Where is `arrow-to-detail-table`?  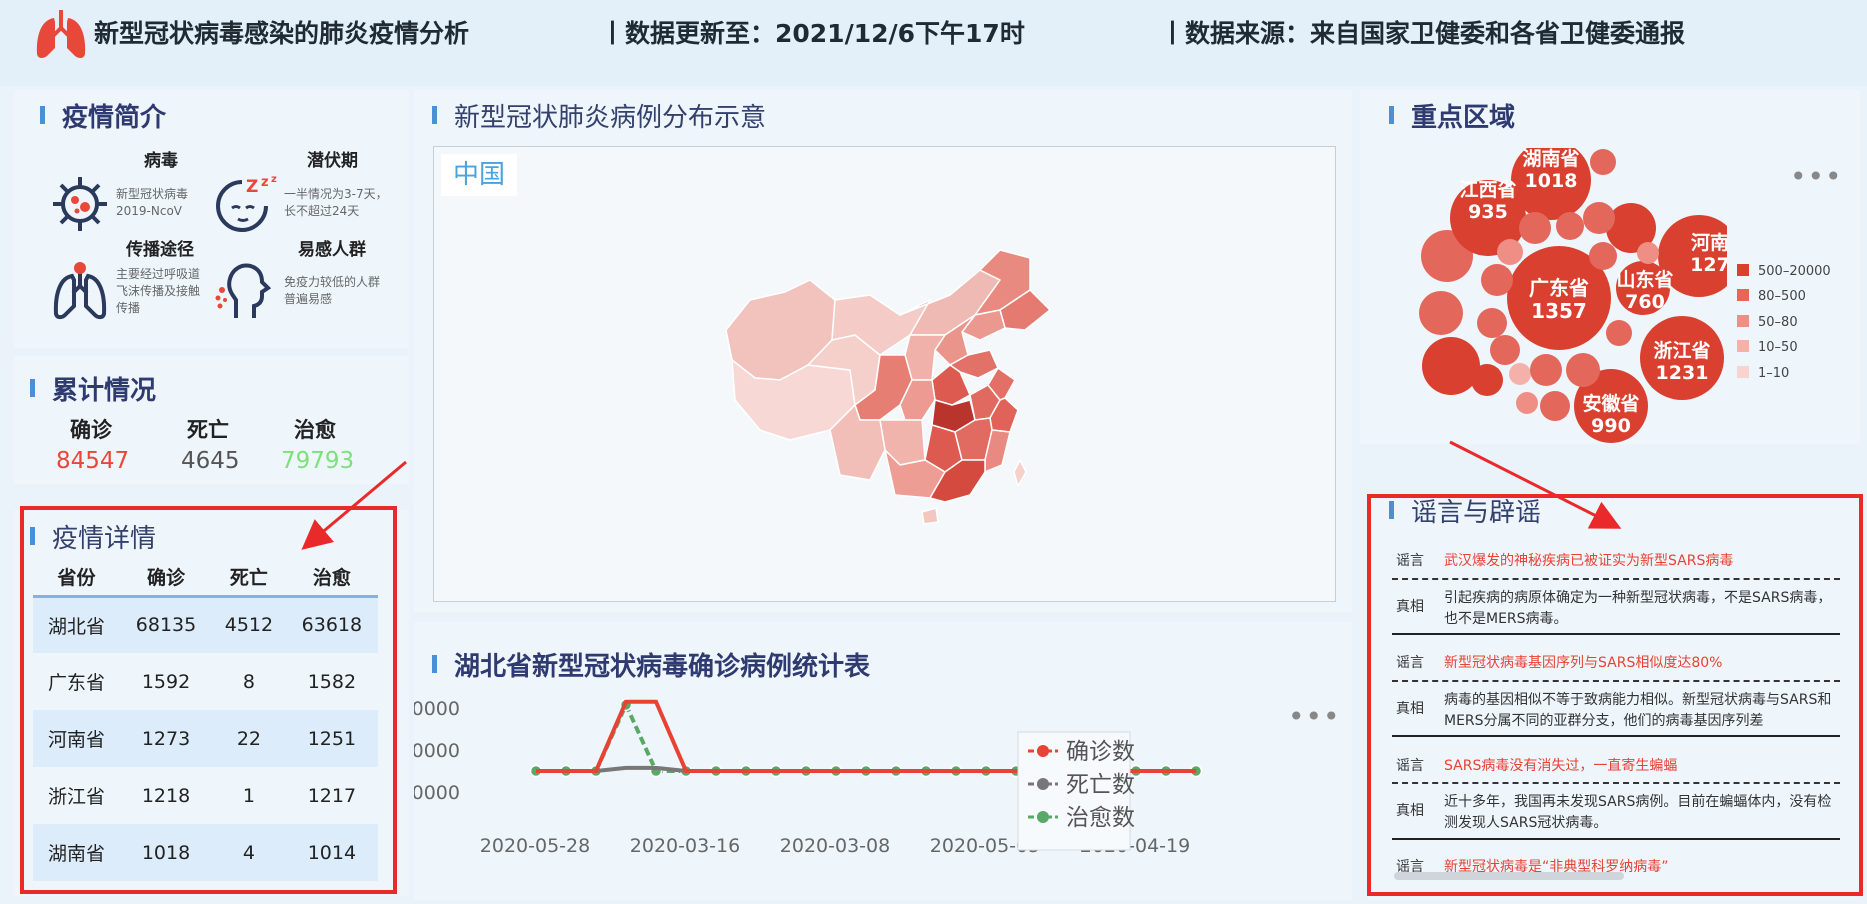
arrow-to-detail-table is located at coordinates (354, 505).